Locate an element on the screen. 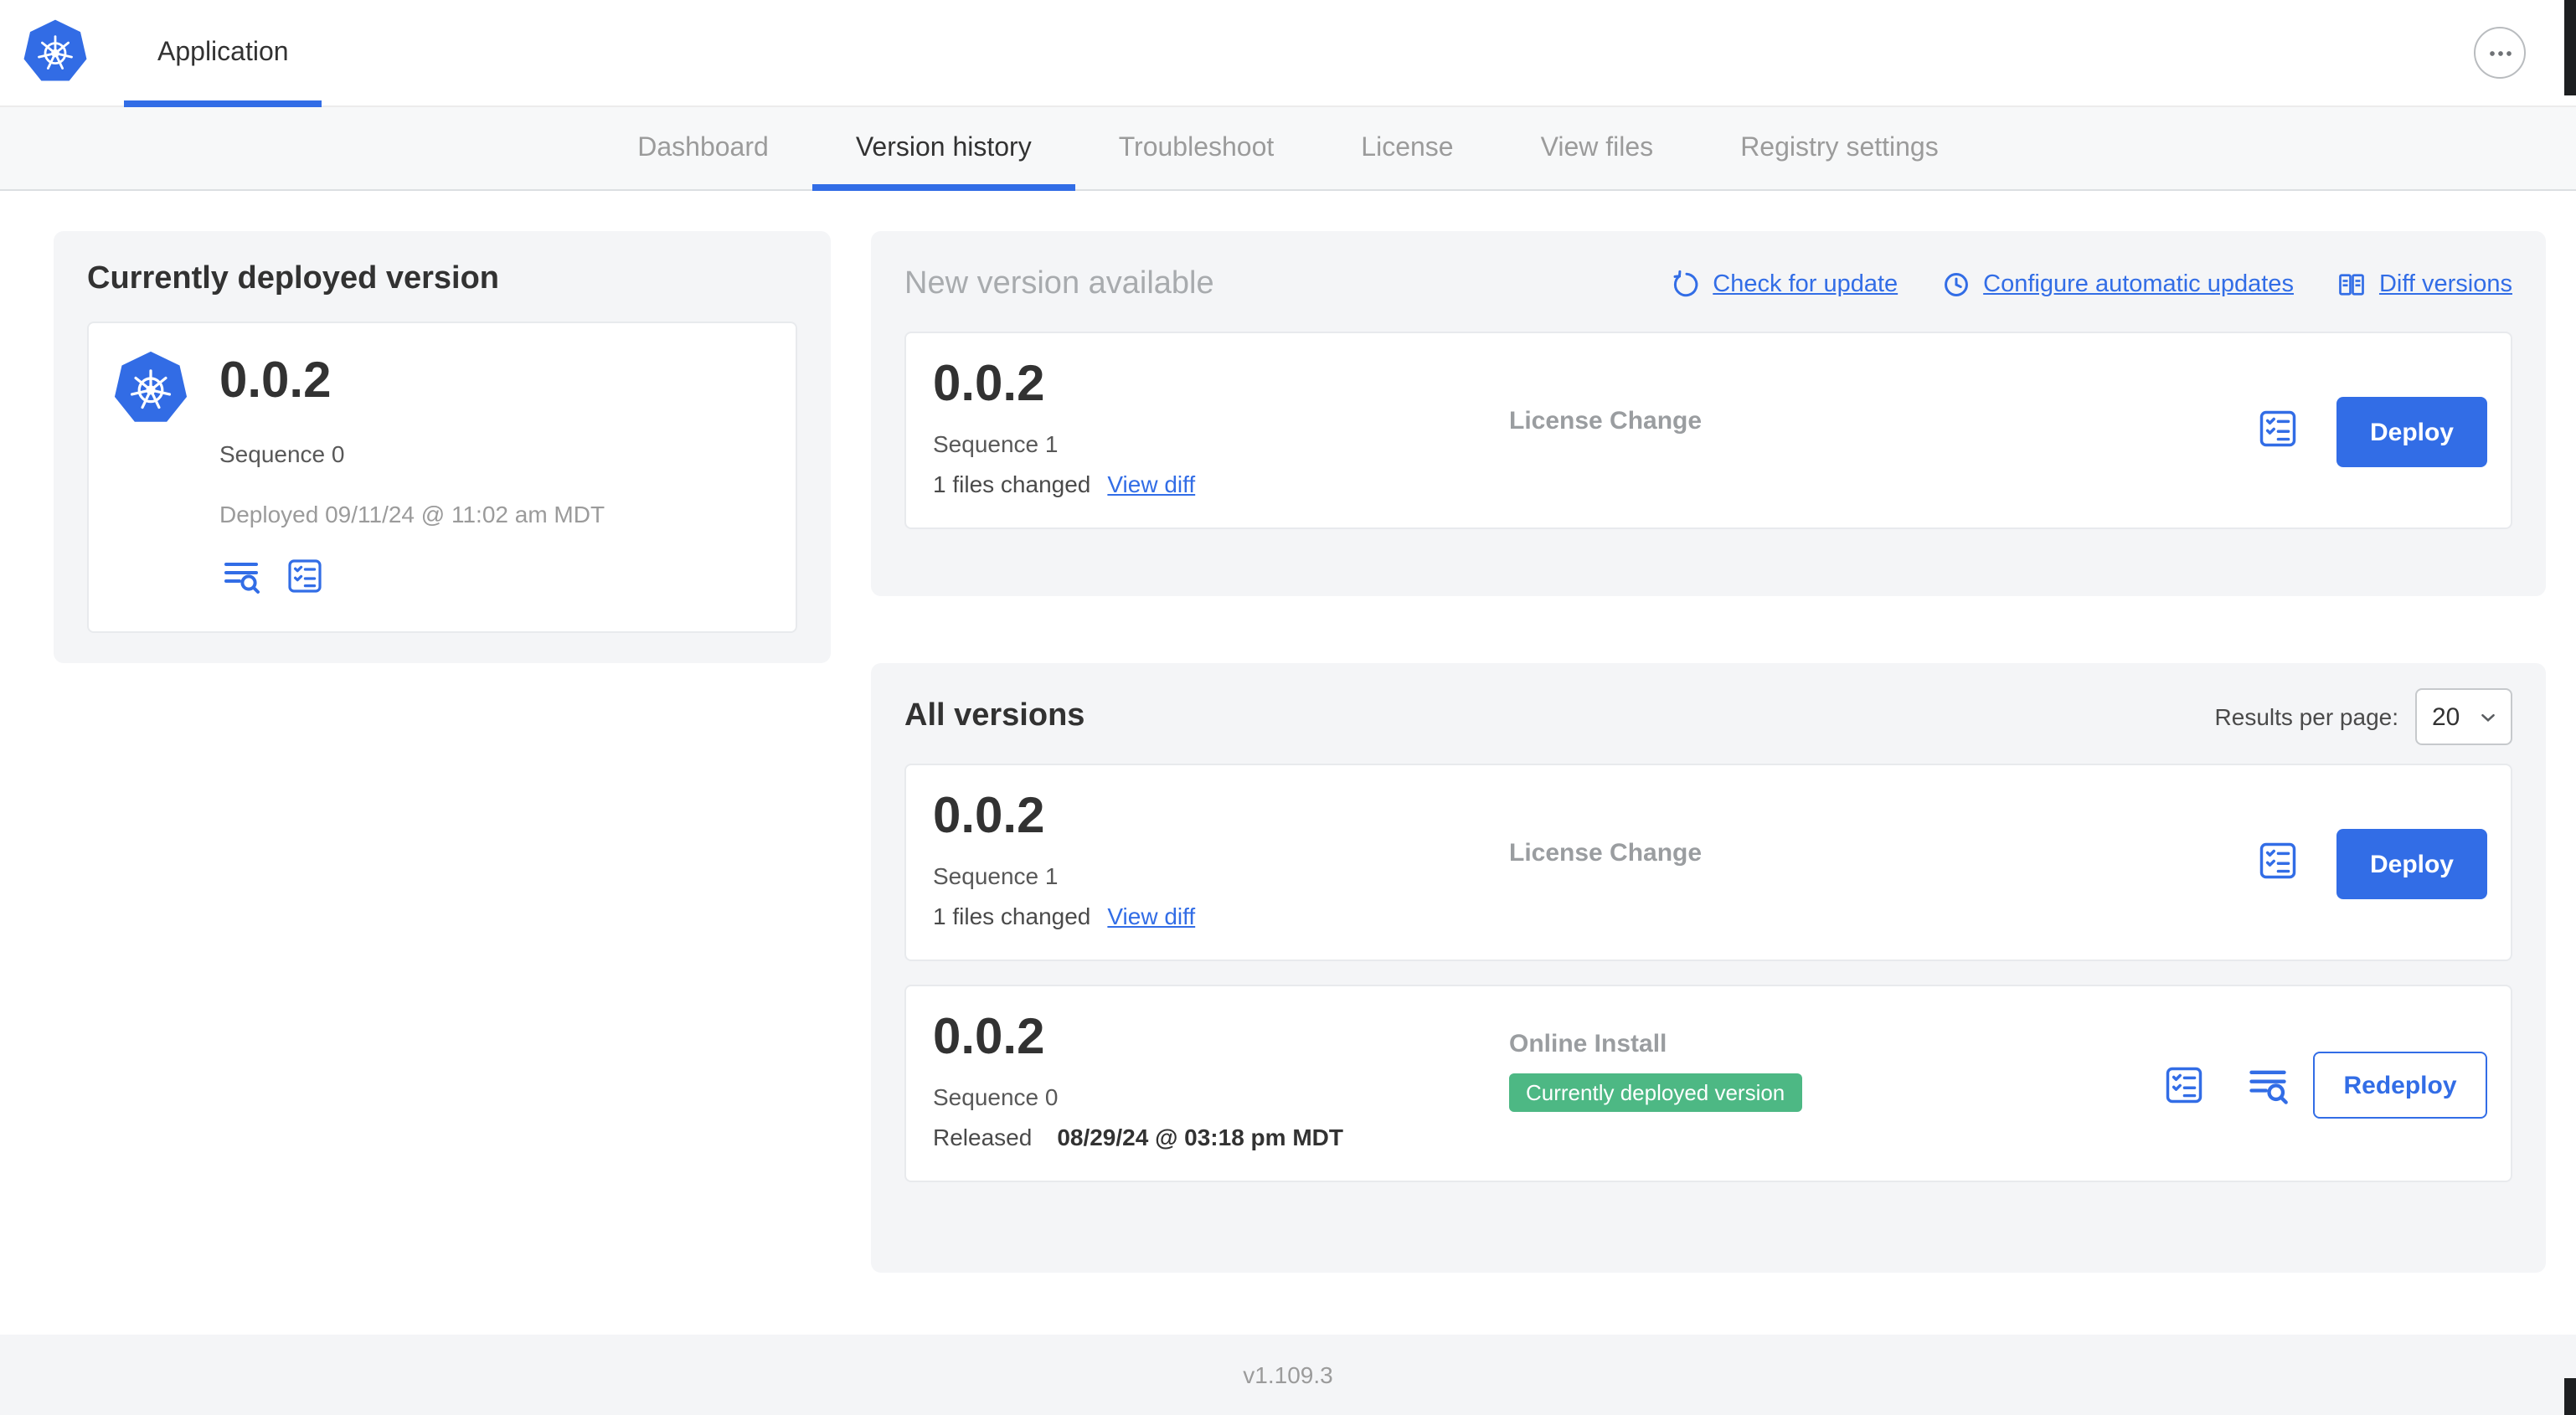 Image resolution: width=2576 pixels, height=1415 pixels. results-per-page-label: Results per page: is located at coordinates (2306, 716).